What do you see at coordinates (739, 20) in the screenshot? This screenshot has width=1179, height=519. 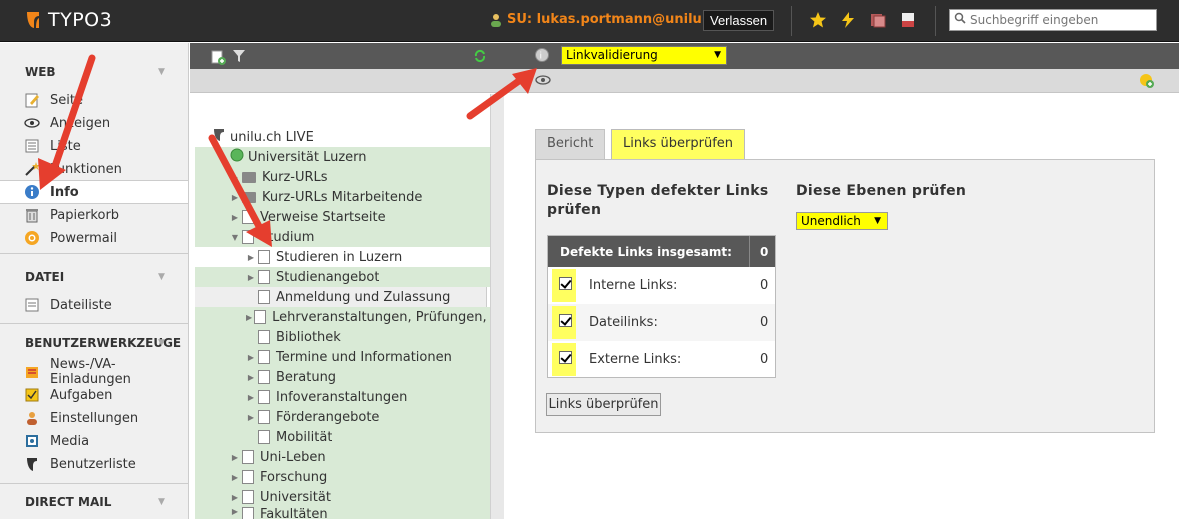 I see `logout-button: Verlassen` at bounding box center [739, 20].